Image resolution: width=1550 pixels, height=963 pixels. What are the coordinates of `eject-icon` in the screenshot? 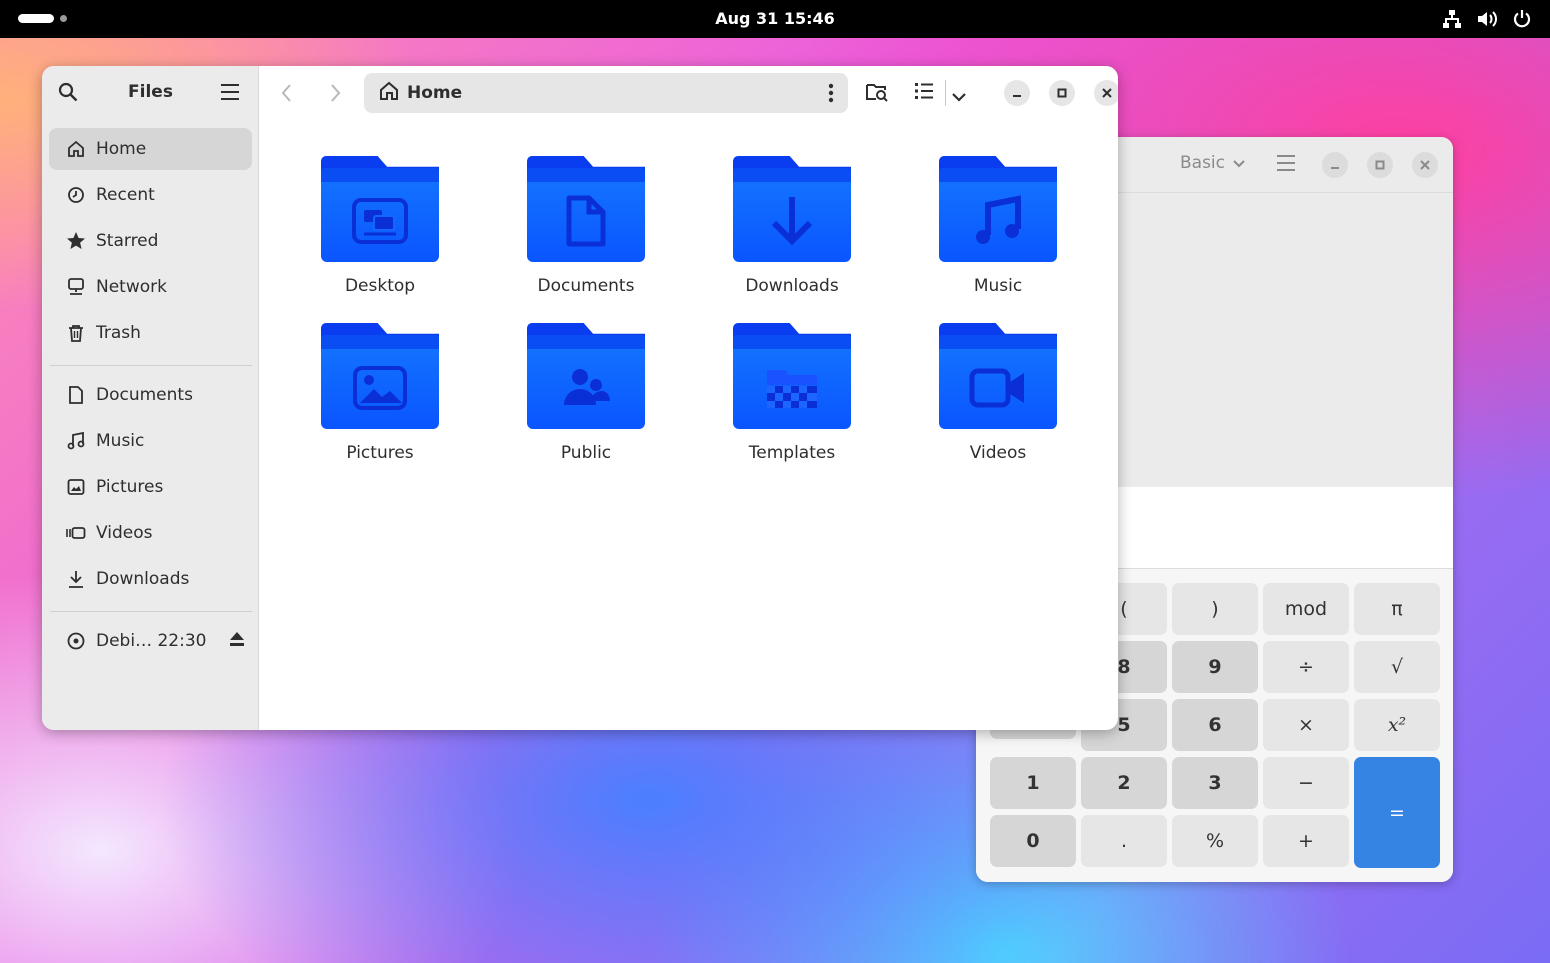 It's located at (237, 641).